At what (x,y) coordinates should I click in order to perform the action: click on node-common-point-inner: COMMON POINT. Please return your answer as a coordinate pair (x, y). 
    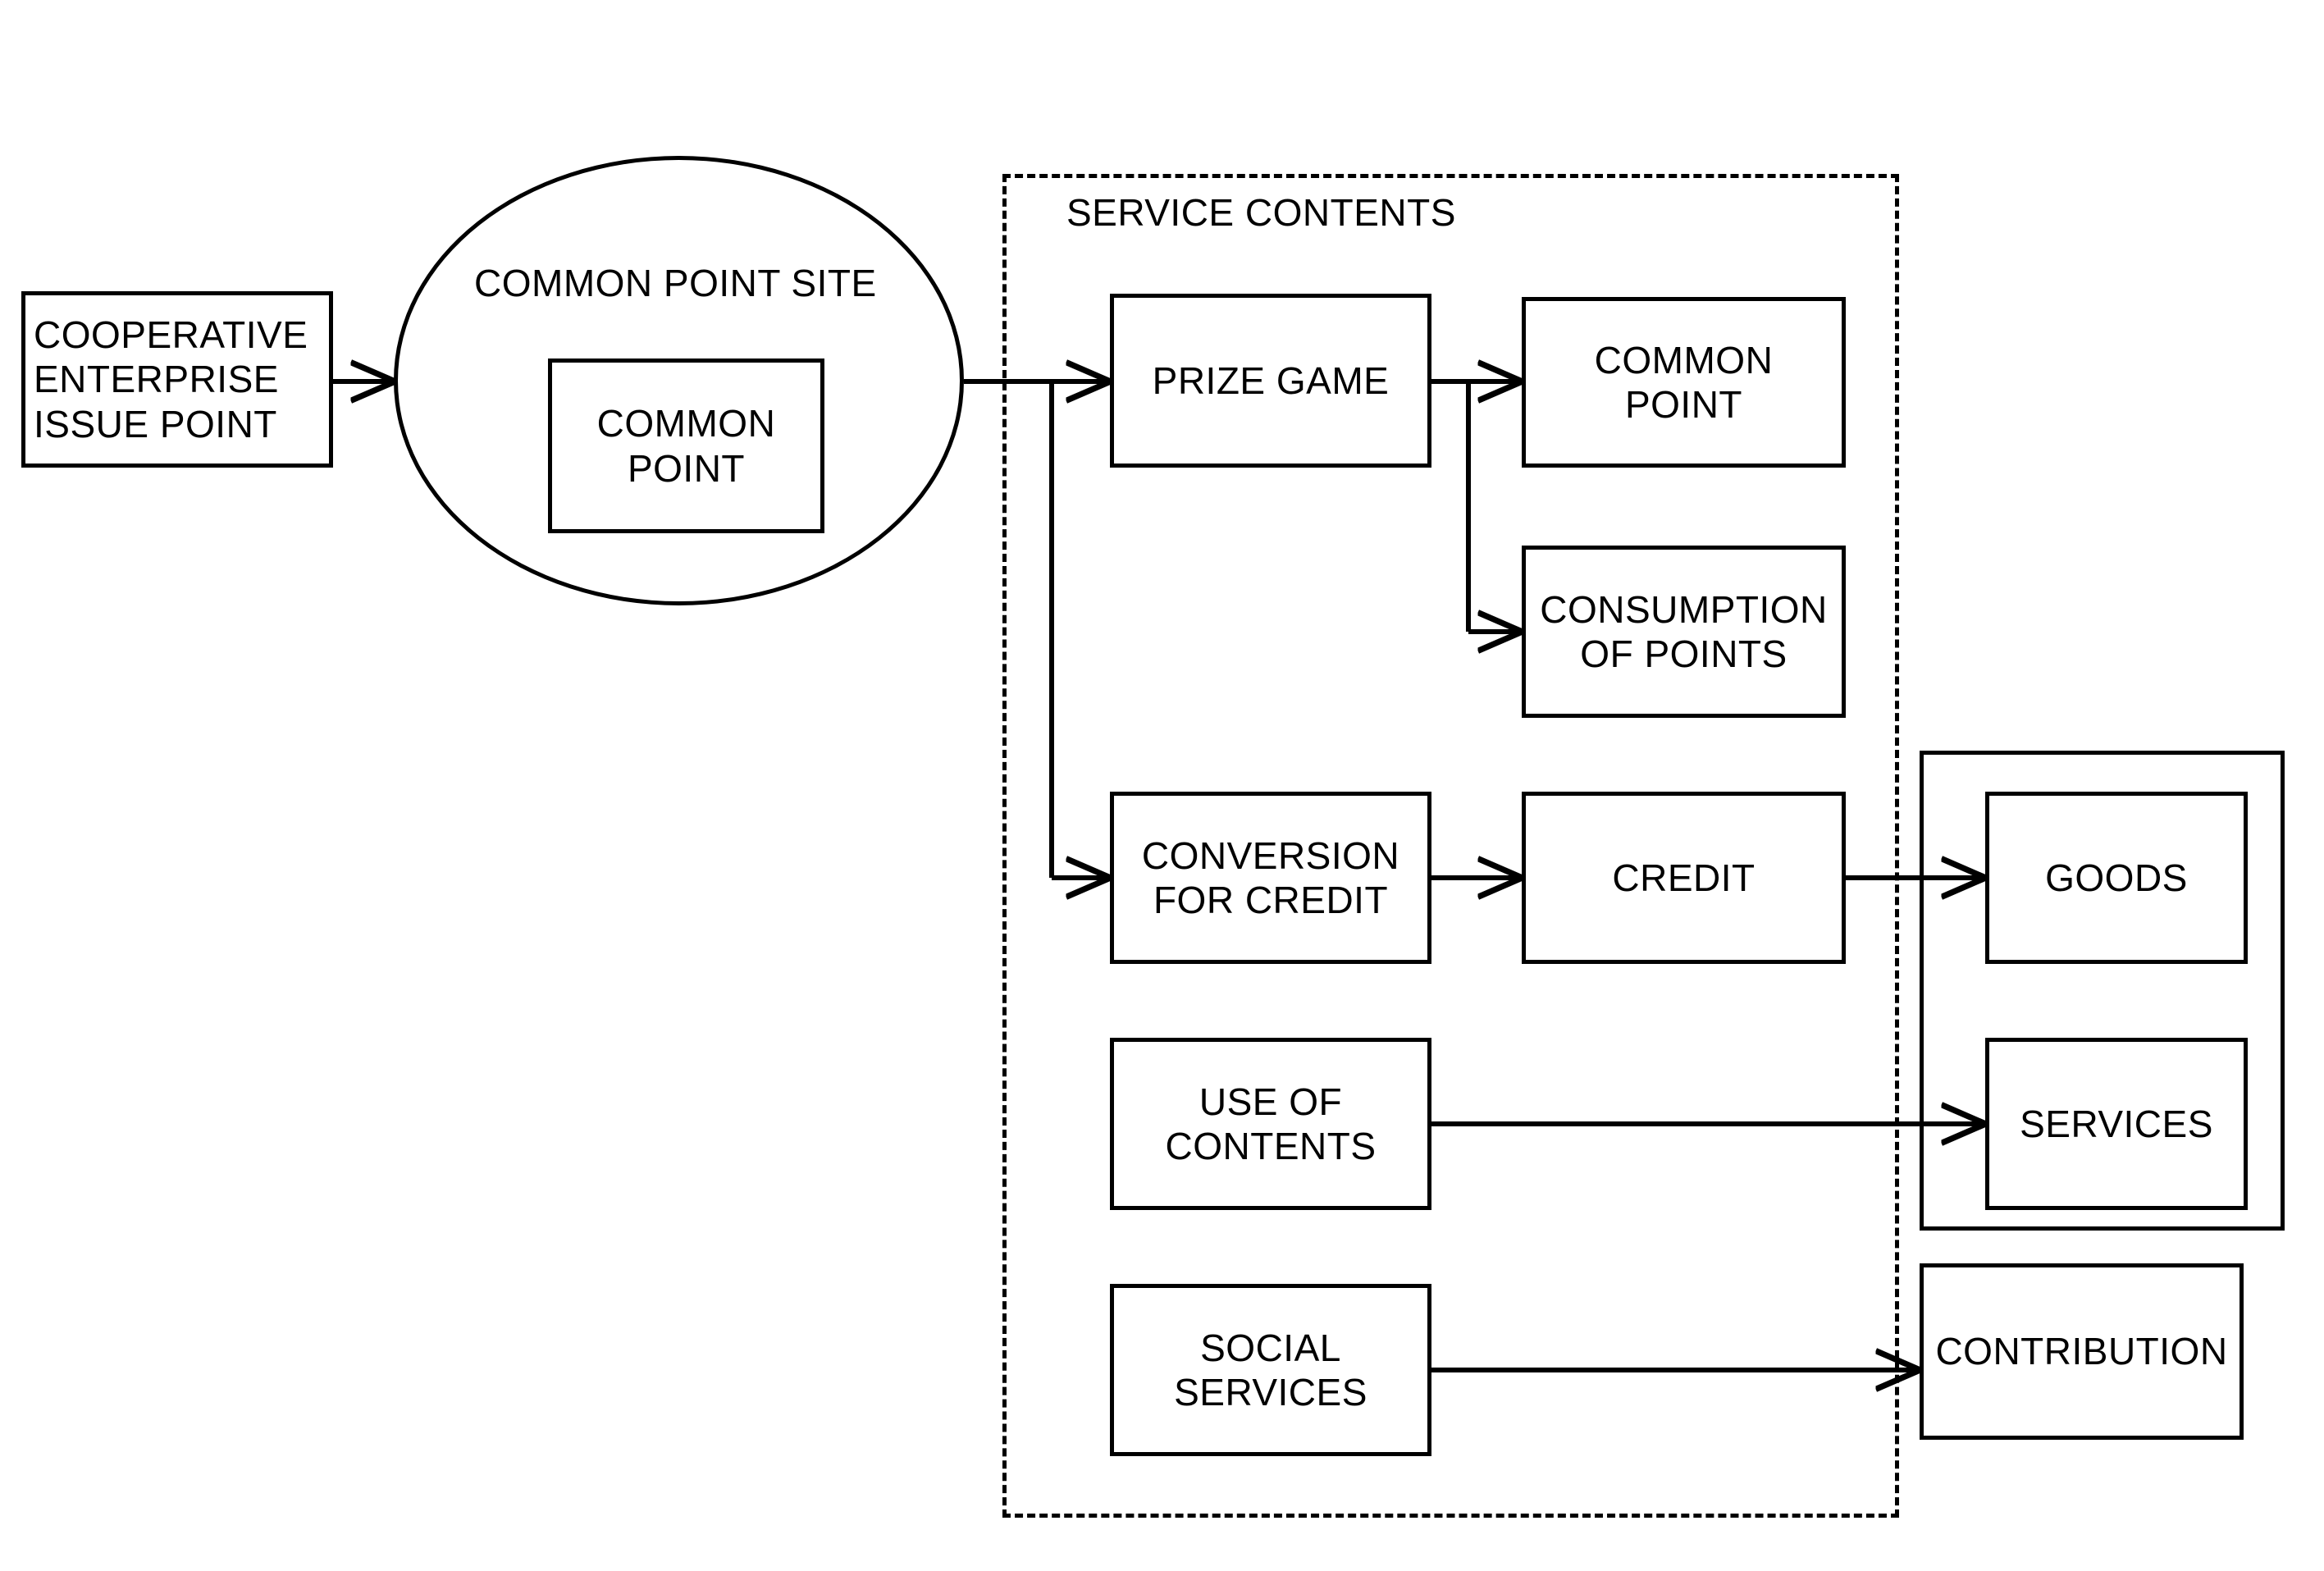
    Looking at the image, I should click on (686, 445).